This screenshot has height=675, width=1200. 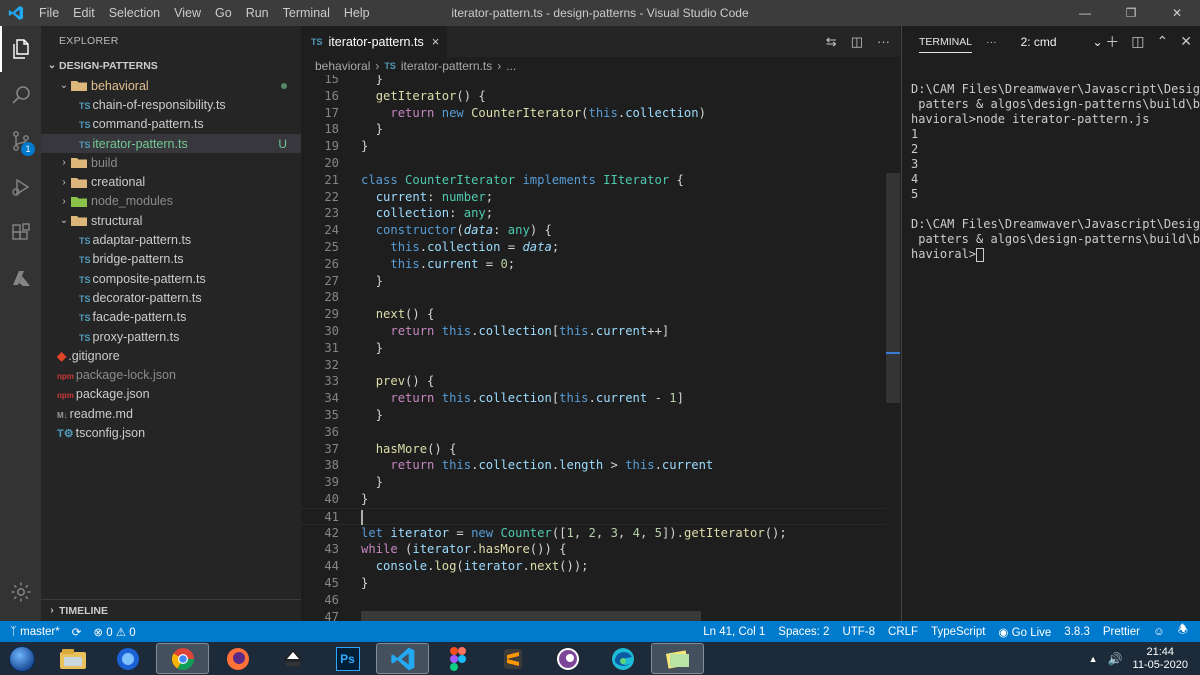 I want to click on code-line: 24 constructor(data: any) {, so click(x=593, y=230).